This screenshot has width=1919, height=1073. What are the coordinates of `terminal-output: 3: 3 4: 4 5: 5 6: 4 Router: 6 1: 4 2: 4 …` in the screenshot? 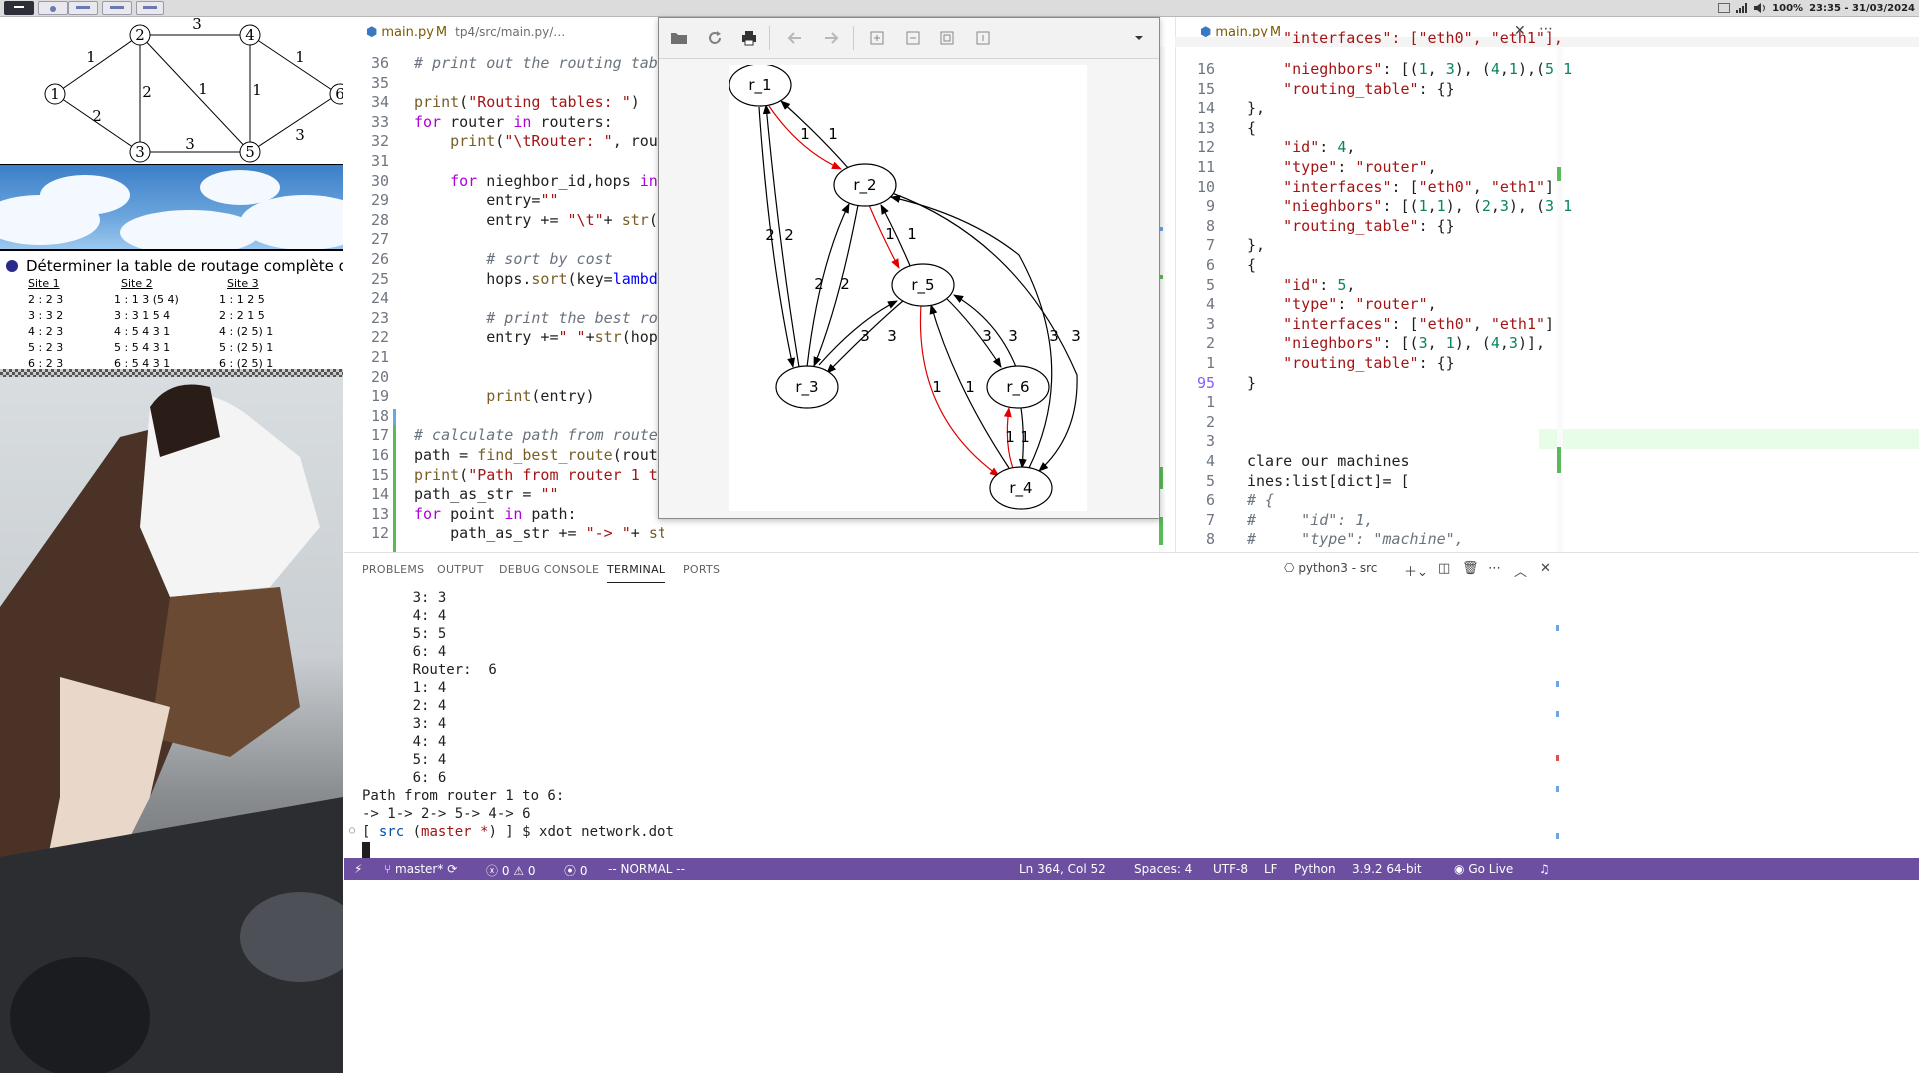 It's located at (463, 706).